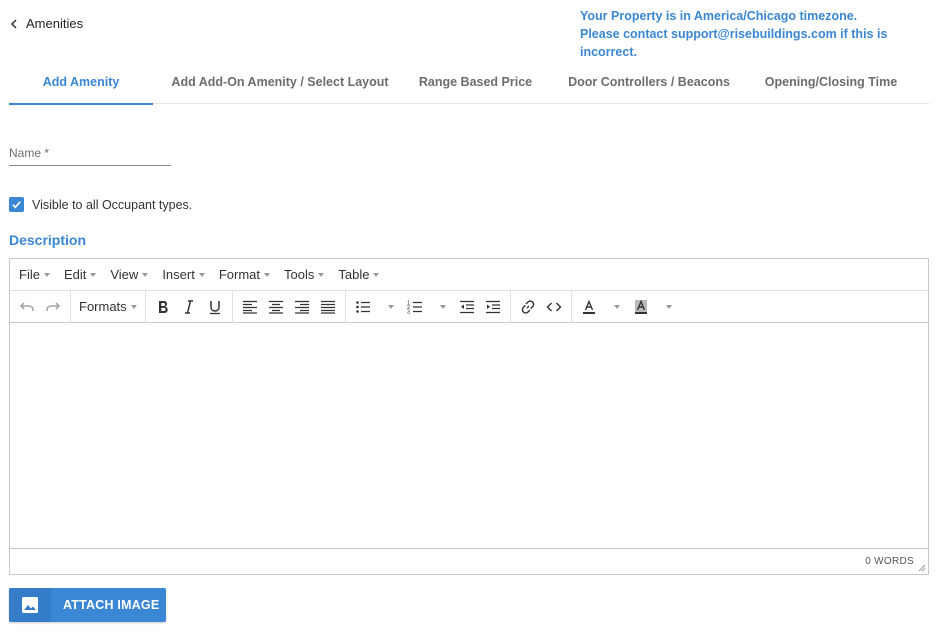 This screenshot has height=632, width=937. I want to click on history-group, so click(40, 306).